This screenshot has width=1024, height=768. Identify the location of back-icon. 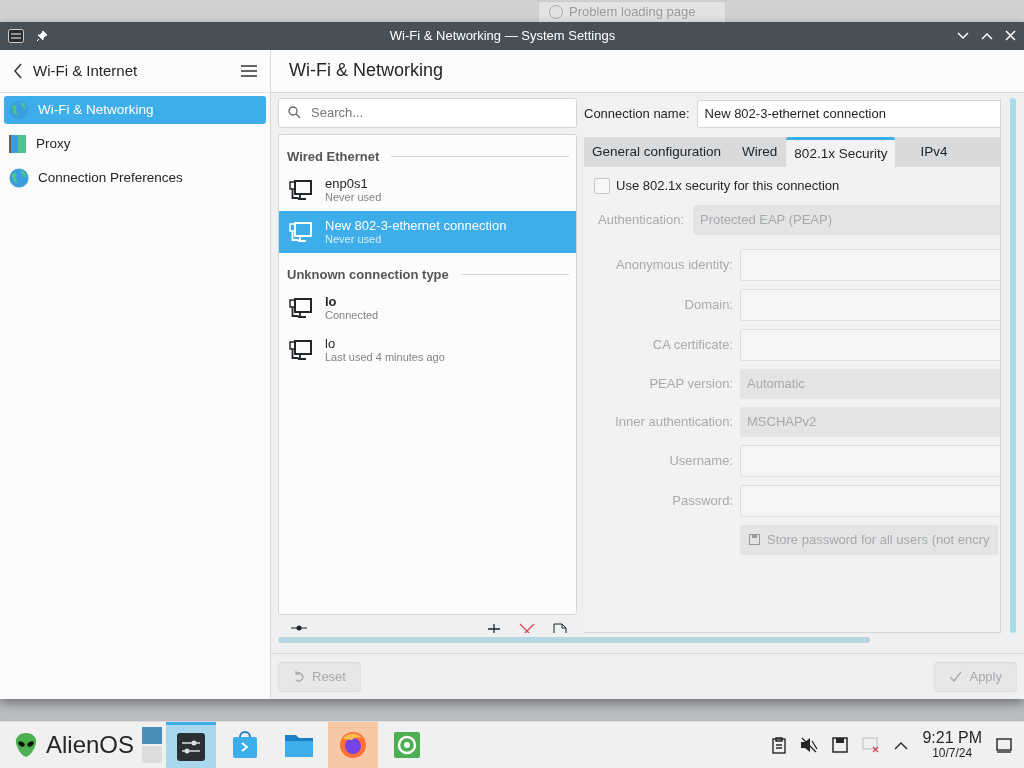
(18, 70).